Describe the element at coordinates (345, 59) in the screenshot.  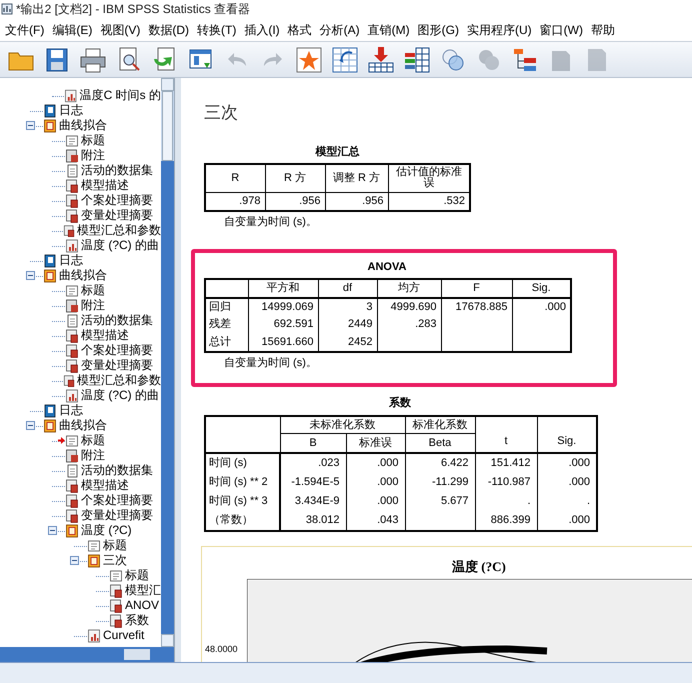
I see `table-arrow-icon` at that location.